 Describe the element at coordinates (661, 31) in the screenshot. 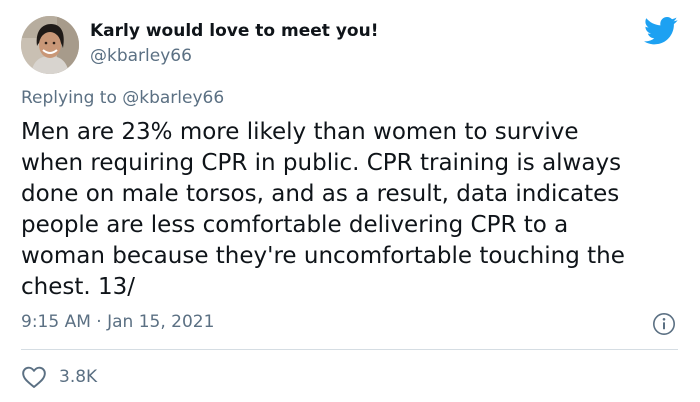

I see `twitter-bird-icon` at that location.